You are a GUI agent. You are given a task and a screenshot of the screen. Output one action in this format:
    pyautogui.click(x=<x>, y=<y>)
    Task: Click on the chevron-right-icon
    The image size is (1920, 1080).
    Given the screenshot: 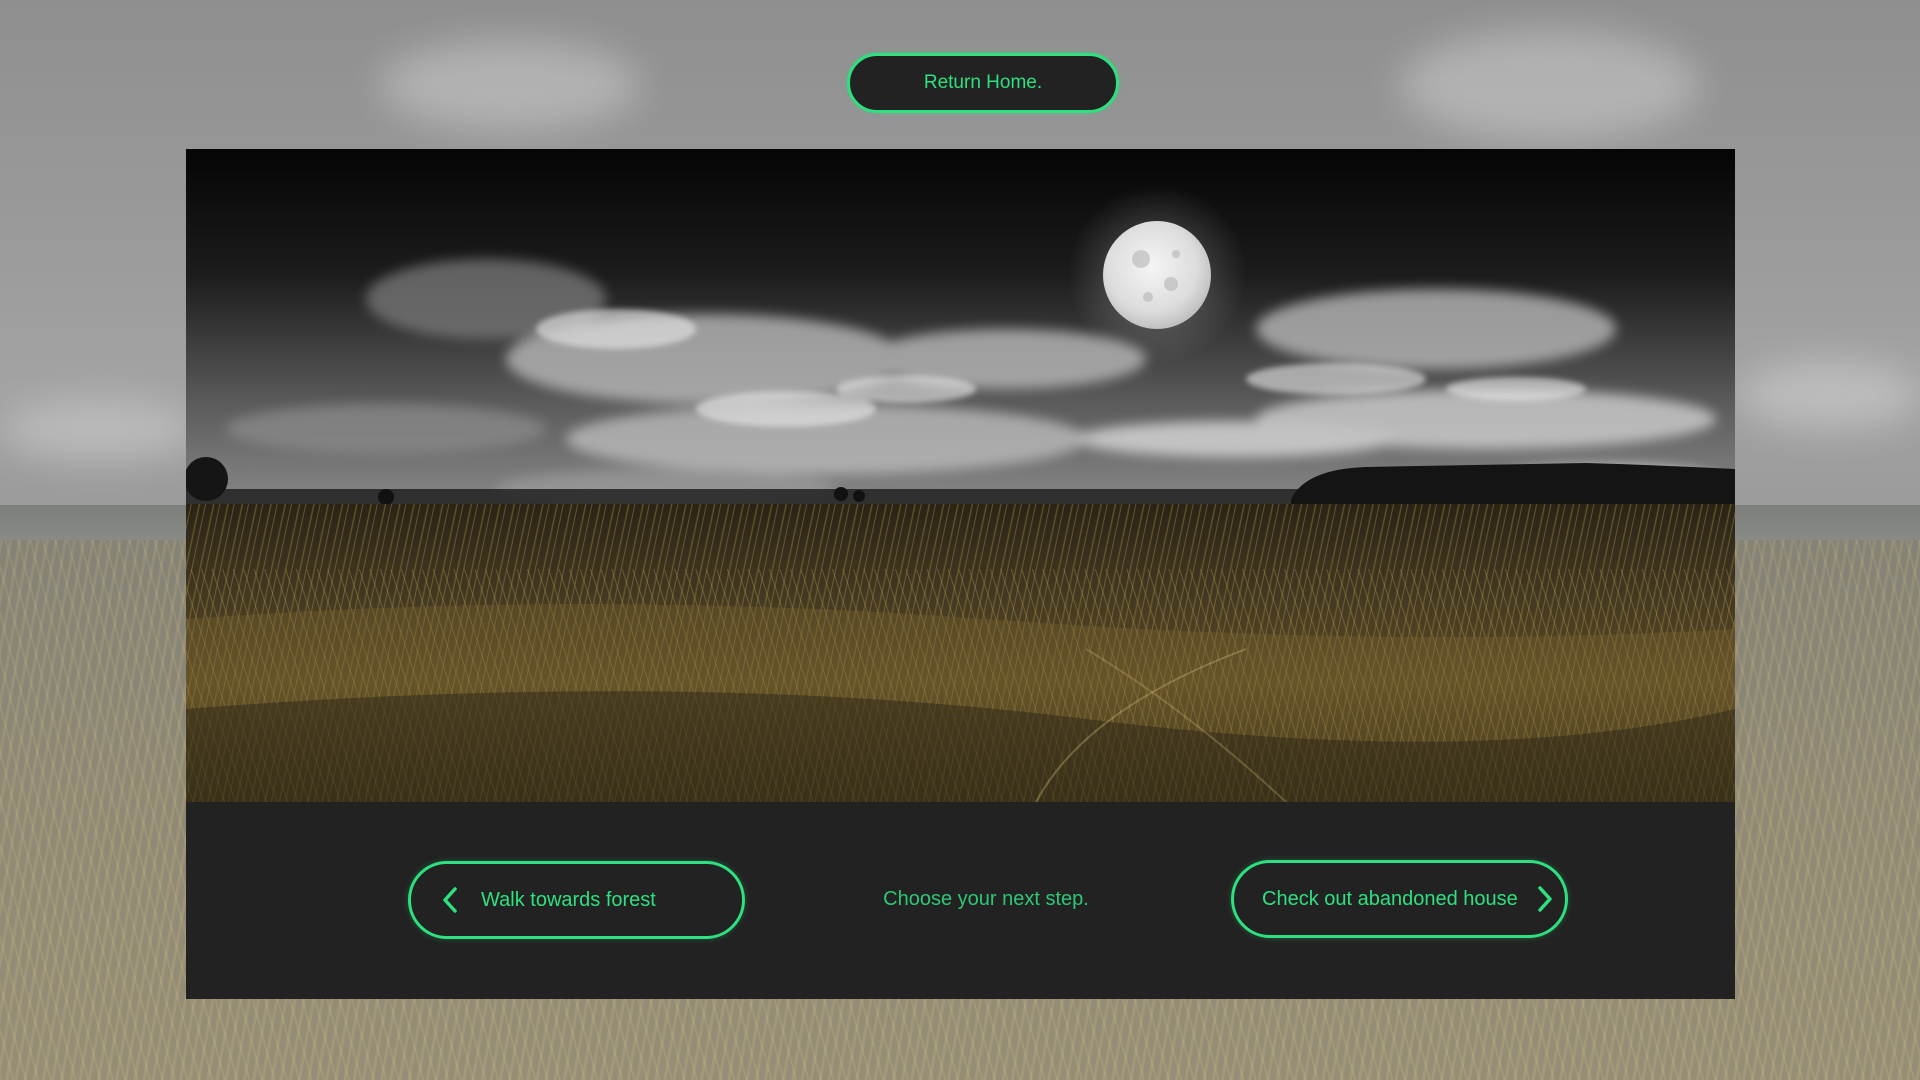 What is the action you would take?
    pyautogui.click(x=1545, y=899)
    